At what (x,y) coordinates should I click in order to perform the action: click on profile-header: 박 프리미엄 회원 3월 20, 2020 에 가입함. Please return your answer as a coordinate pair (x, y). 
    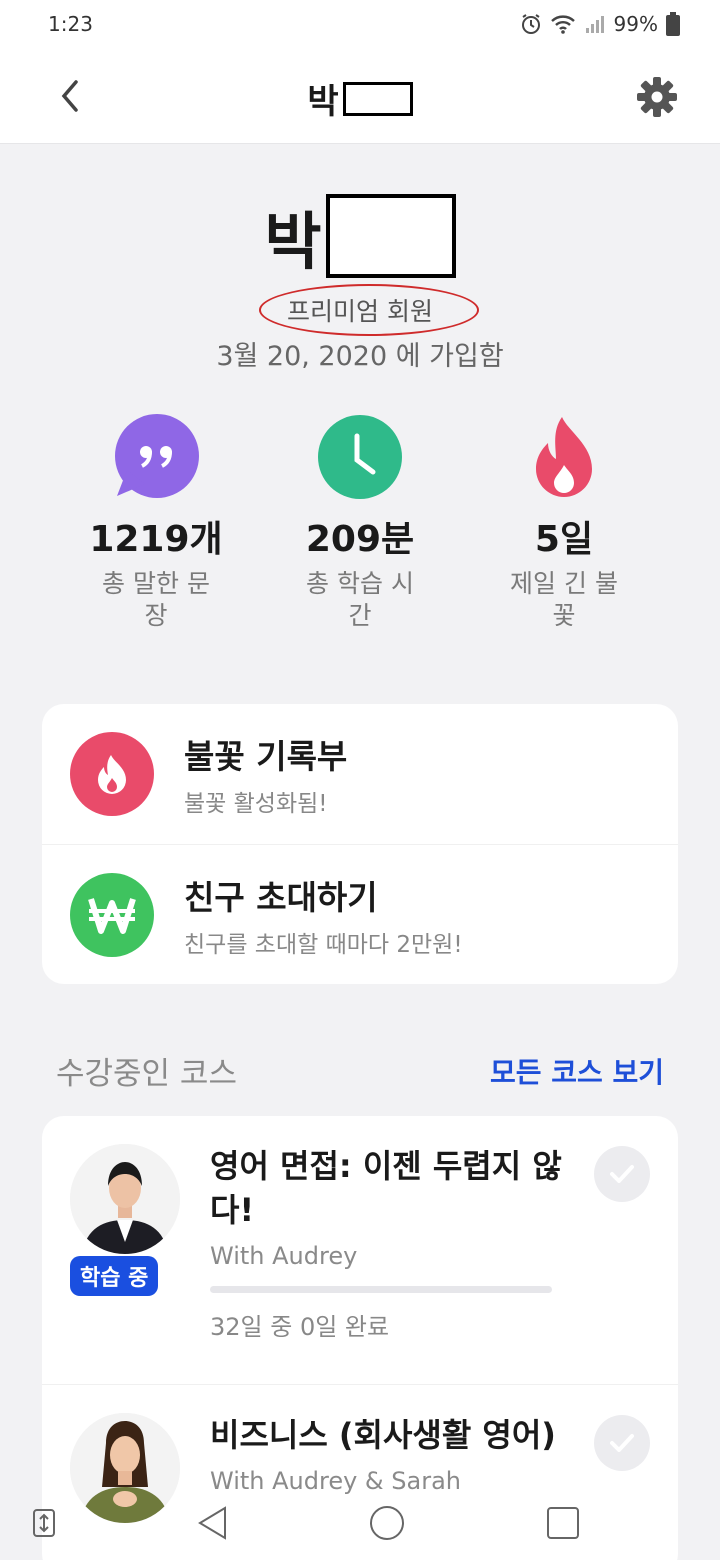
    Looking at the image, I should click on (360, 281).